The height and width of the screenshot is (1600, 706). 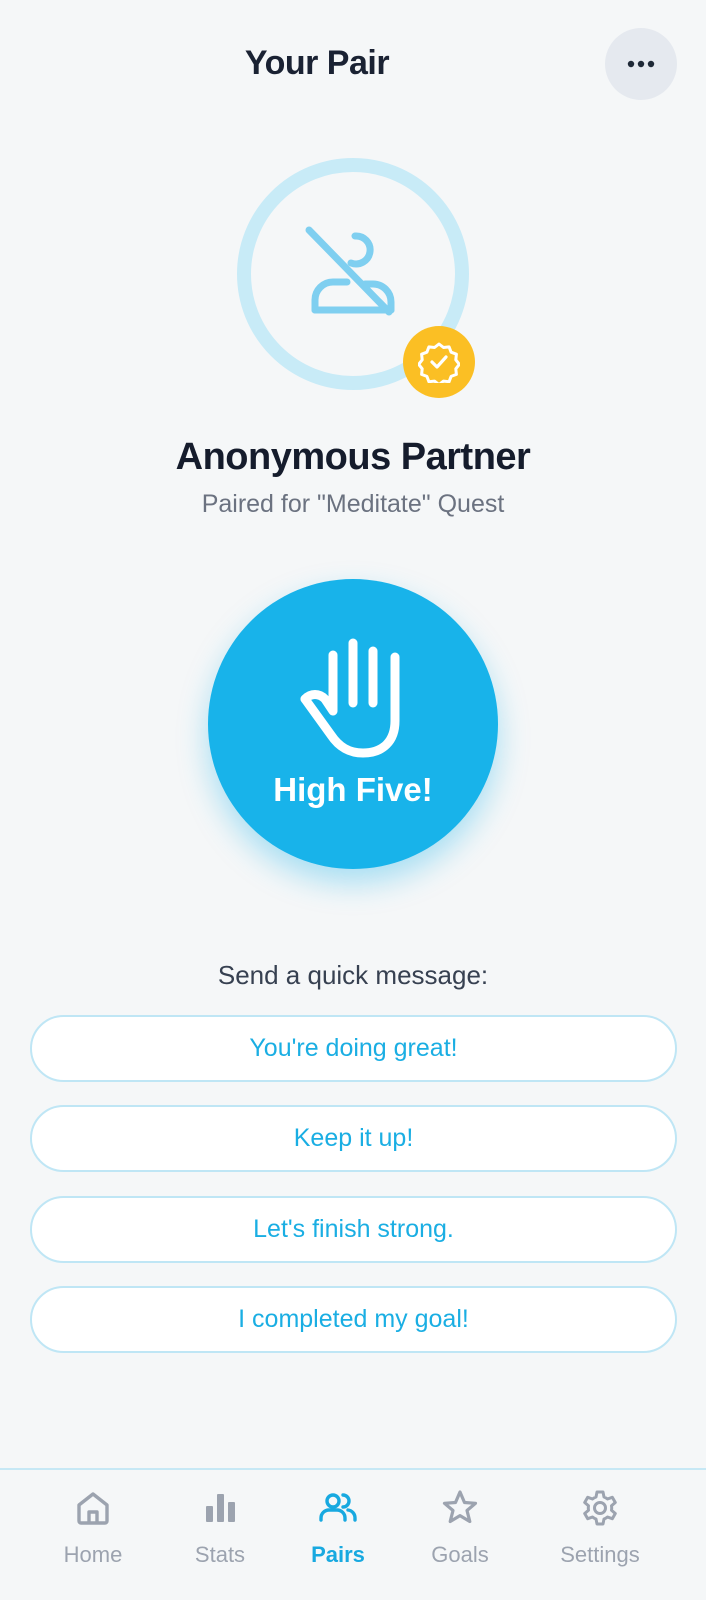 I want to click on quick-message-title: Send a quick message:, so click(x=353, y=975).